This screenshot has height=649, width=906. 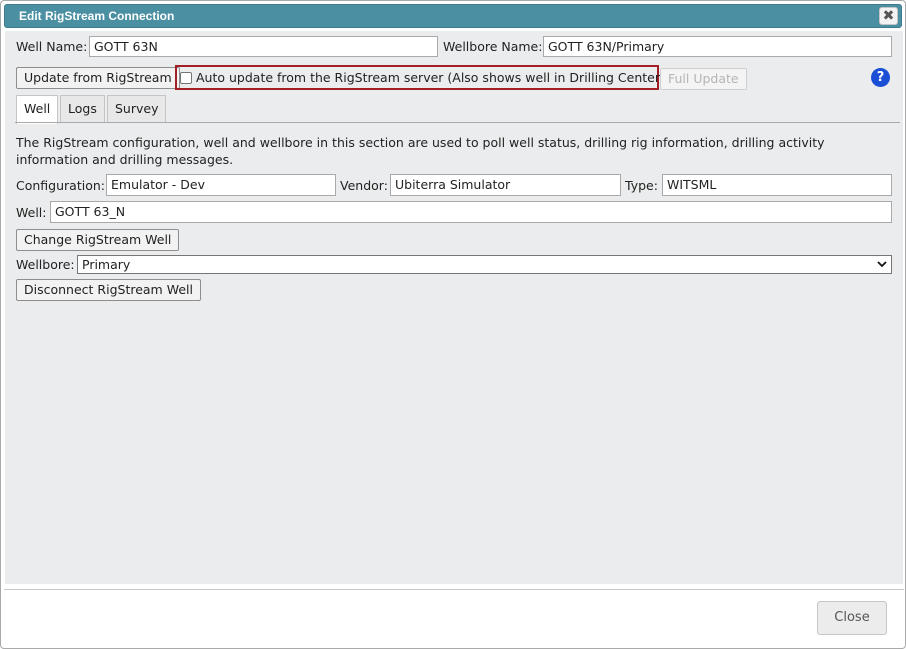 What do you see at coordinates (888, 16) in the screenshot?
I see `close-icon: ✖` at bounding box center [888, 16].